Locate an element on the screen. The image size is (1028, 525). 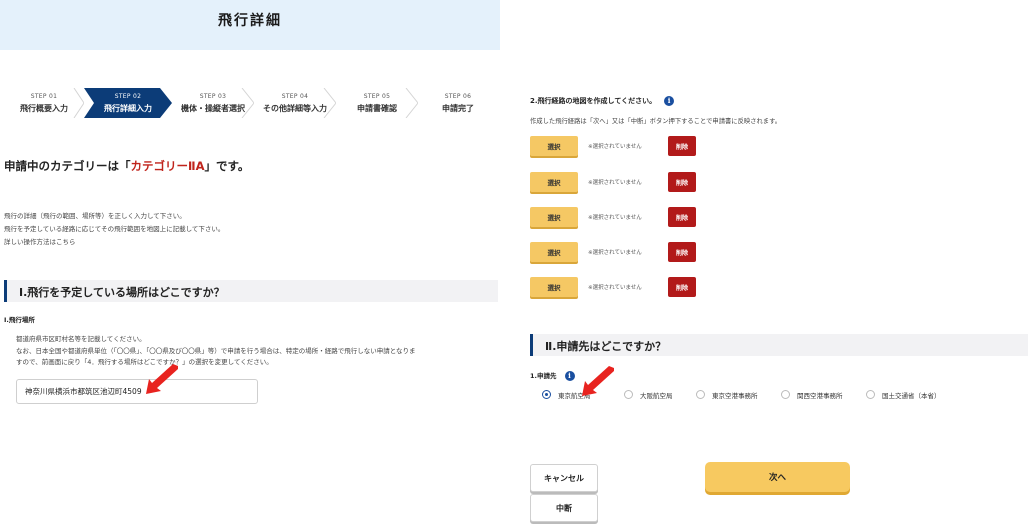
radio-label: 東京空港事務所 is located at coordinates (735, 396).